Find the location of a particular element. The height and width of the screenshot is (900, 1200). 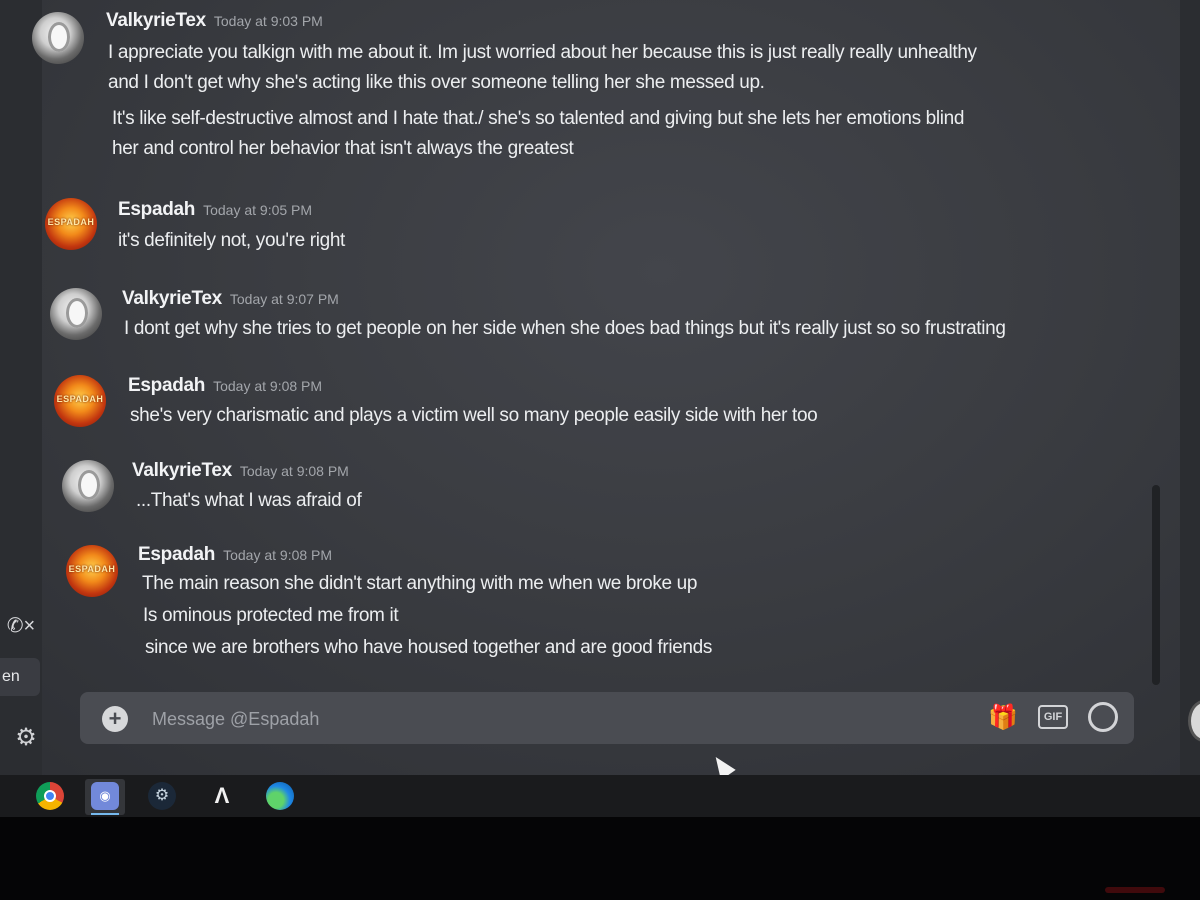

chrome-icon is located at coordinates (50, 796).